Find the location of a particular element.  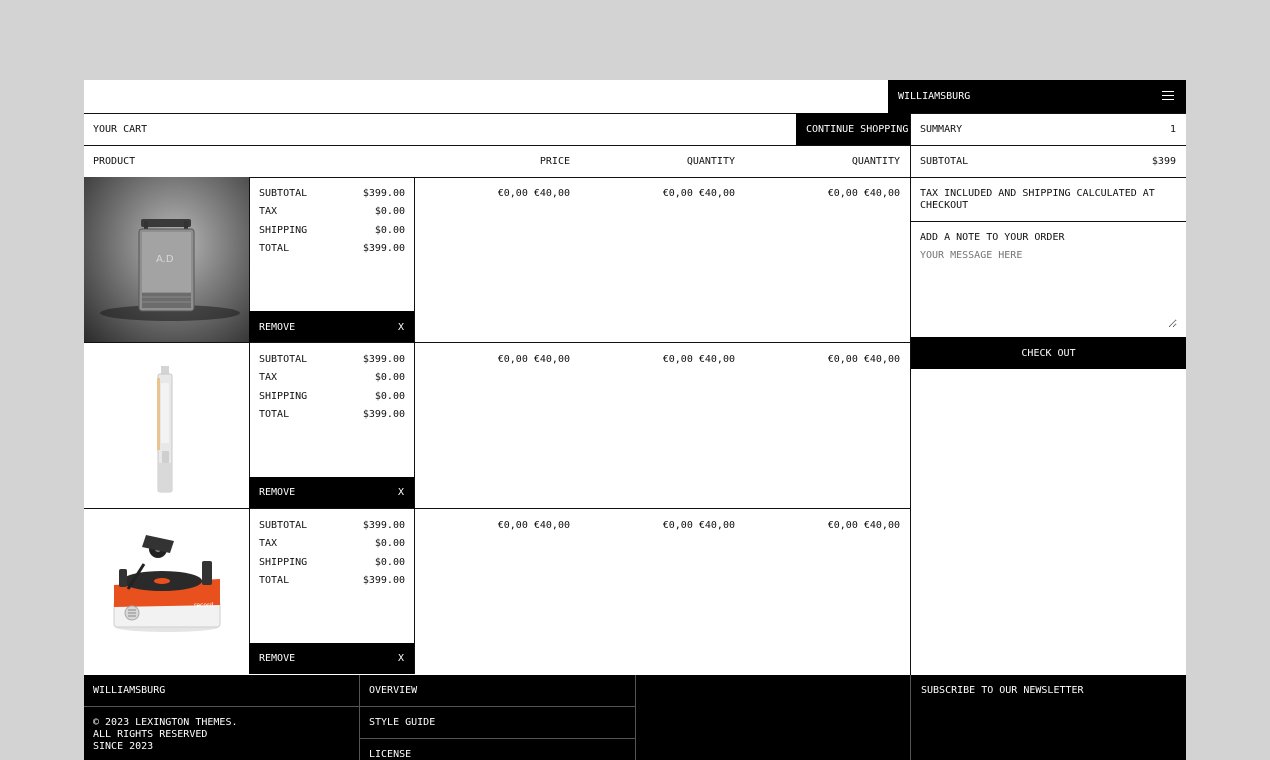

footer-link-style-guide: STYLE GUIDE is located at coordinates (402, 723).